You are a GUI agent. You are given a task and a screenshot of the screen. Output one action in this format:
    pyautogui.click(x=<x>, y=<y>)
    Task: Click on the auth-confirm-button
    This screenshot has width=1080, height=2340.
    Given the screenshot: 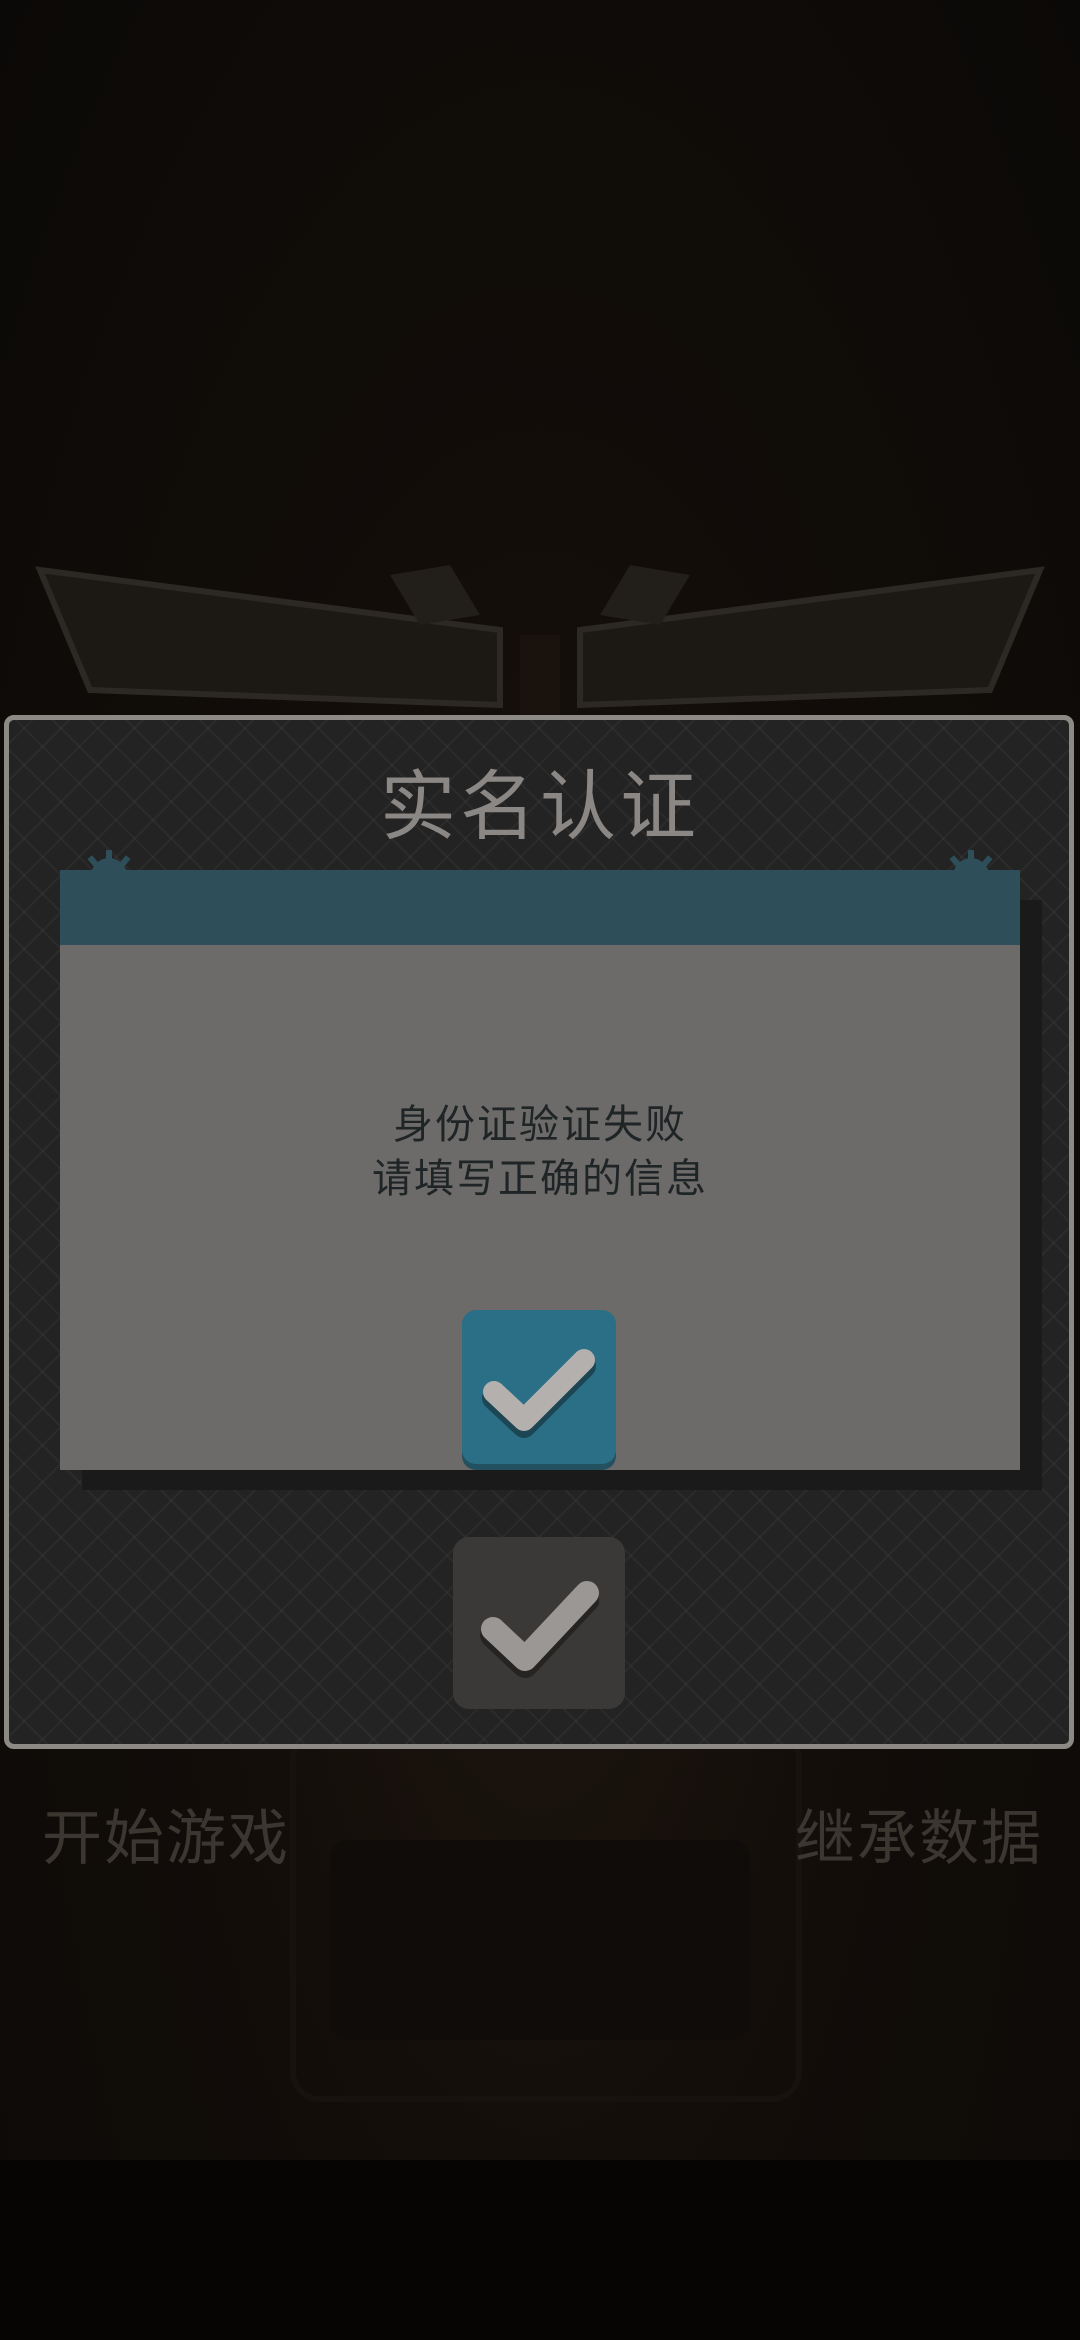 What is the action you would take?
    pyautogui.click(x=539, y=1623)
    